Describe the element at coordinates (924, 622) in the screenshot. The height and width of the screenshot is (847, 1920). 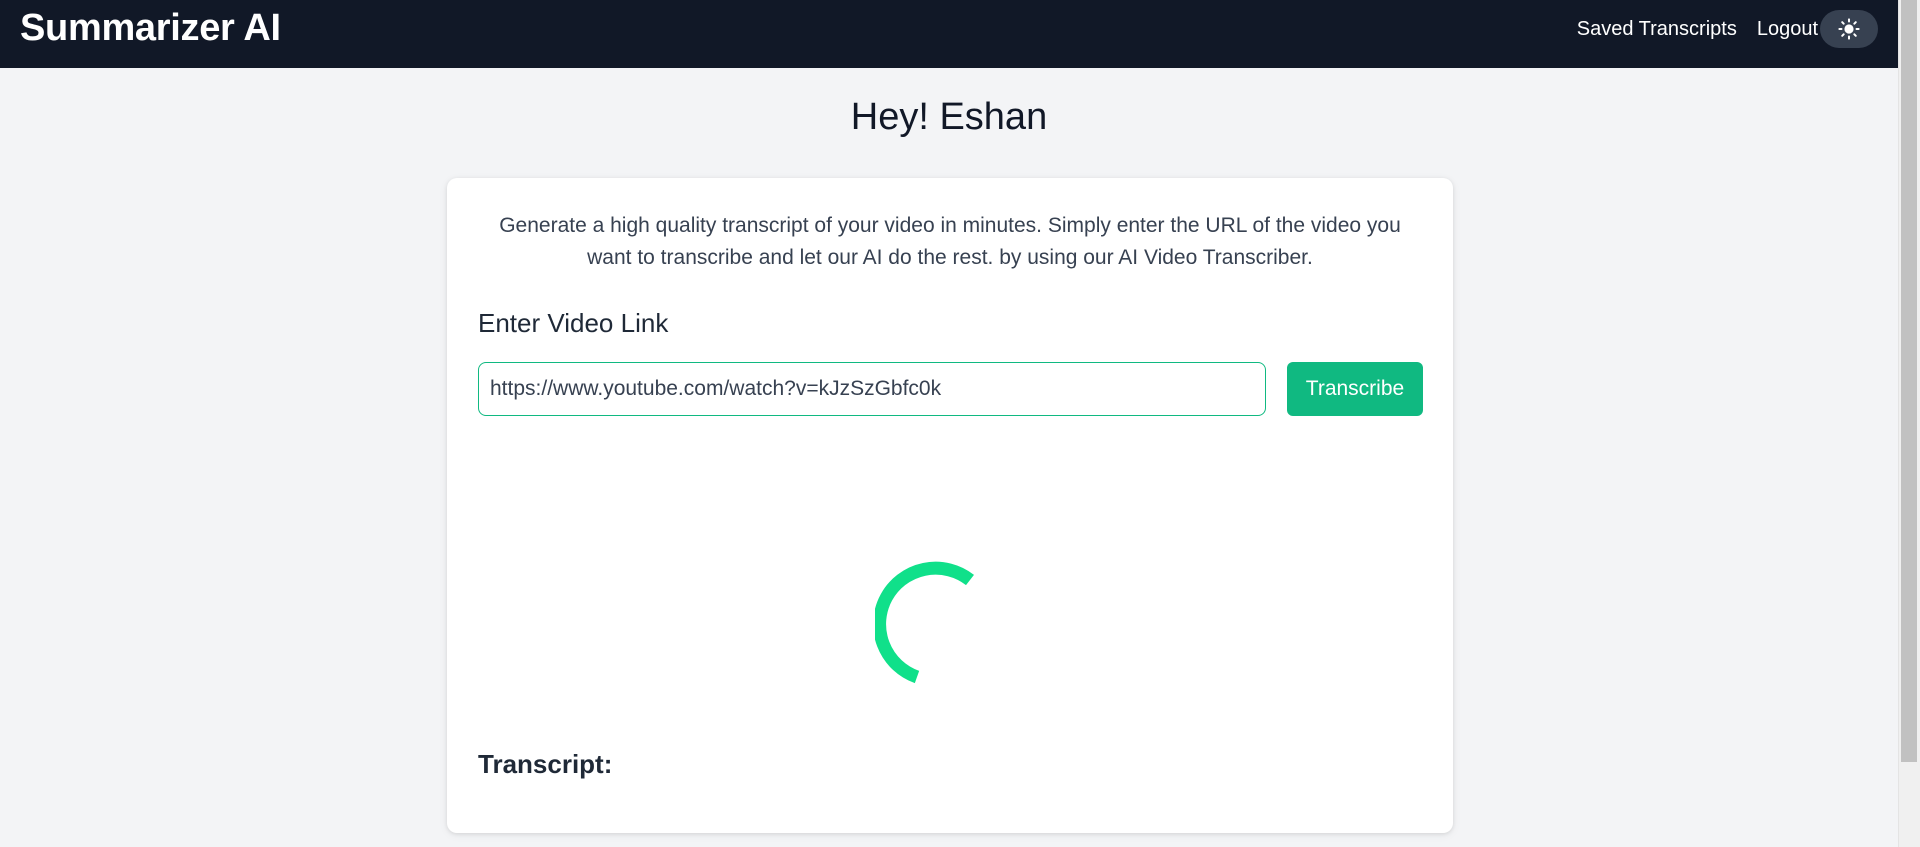
I see `spinner-icon` at that location.